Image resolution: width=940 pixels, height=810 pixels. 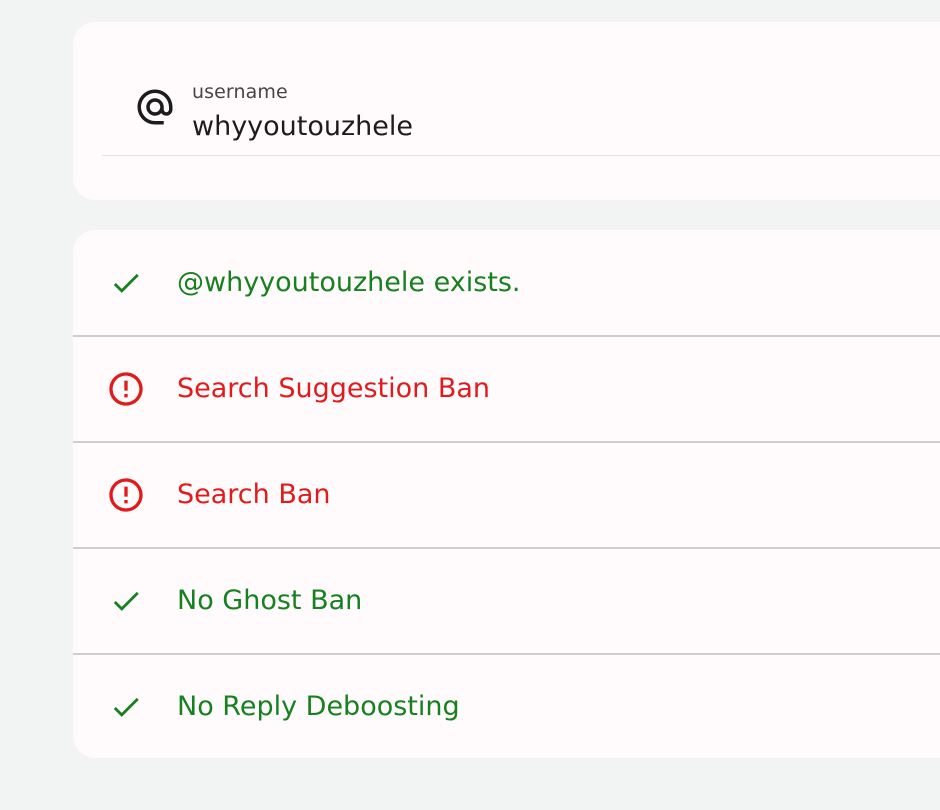 I want to click on username-field: username, so click(x=521, y=114).